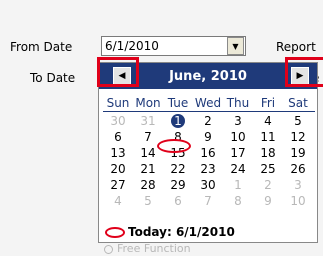 The image size is (323, 256). Describe the element at coordinates (296, 47) in the screenshot. I see `report-label: Report` at that location.